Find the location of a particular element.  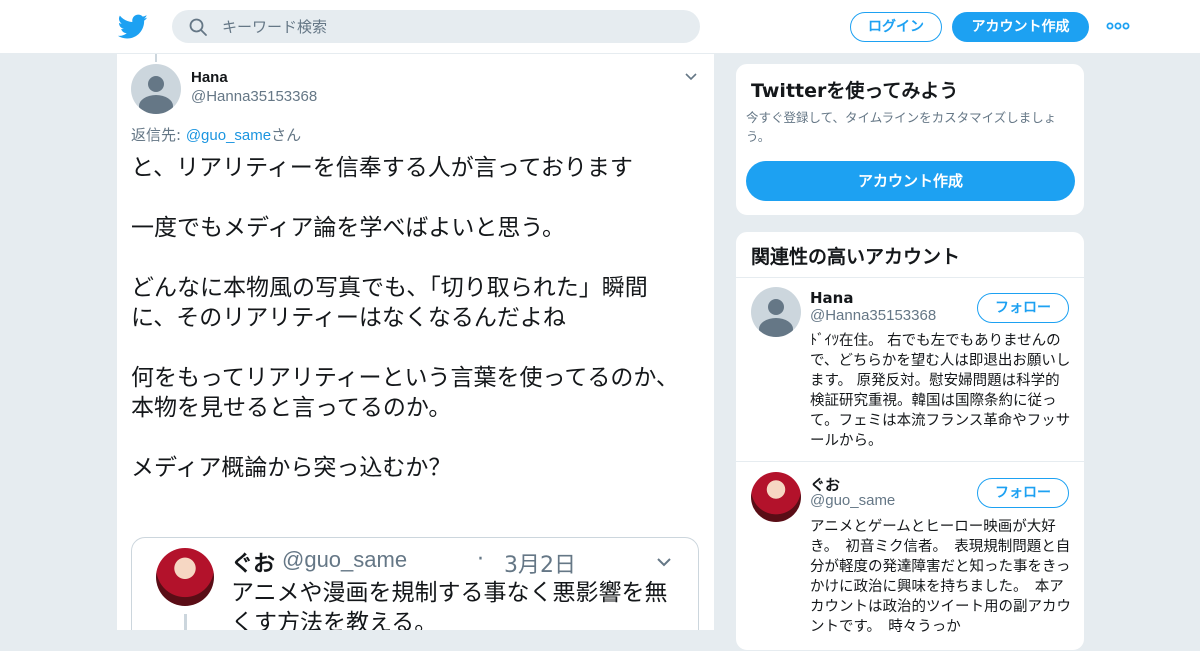

search-bar is located at coordinates (436, 26).